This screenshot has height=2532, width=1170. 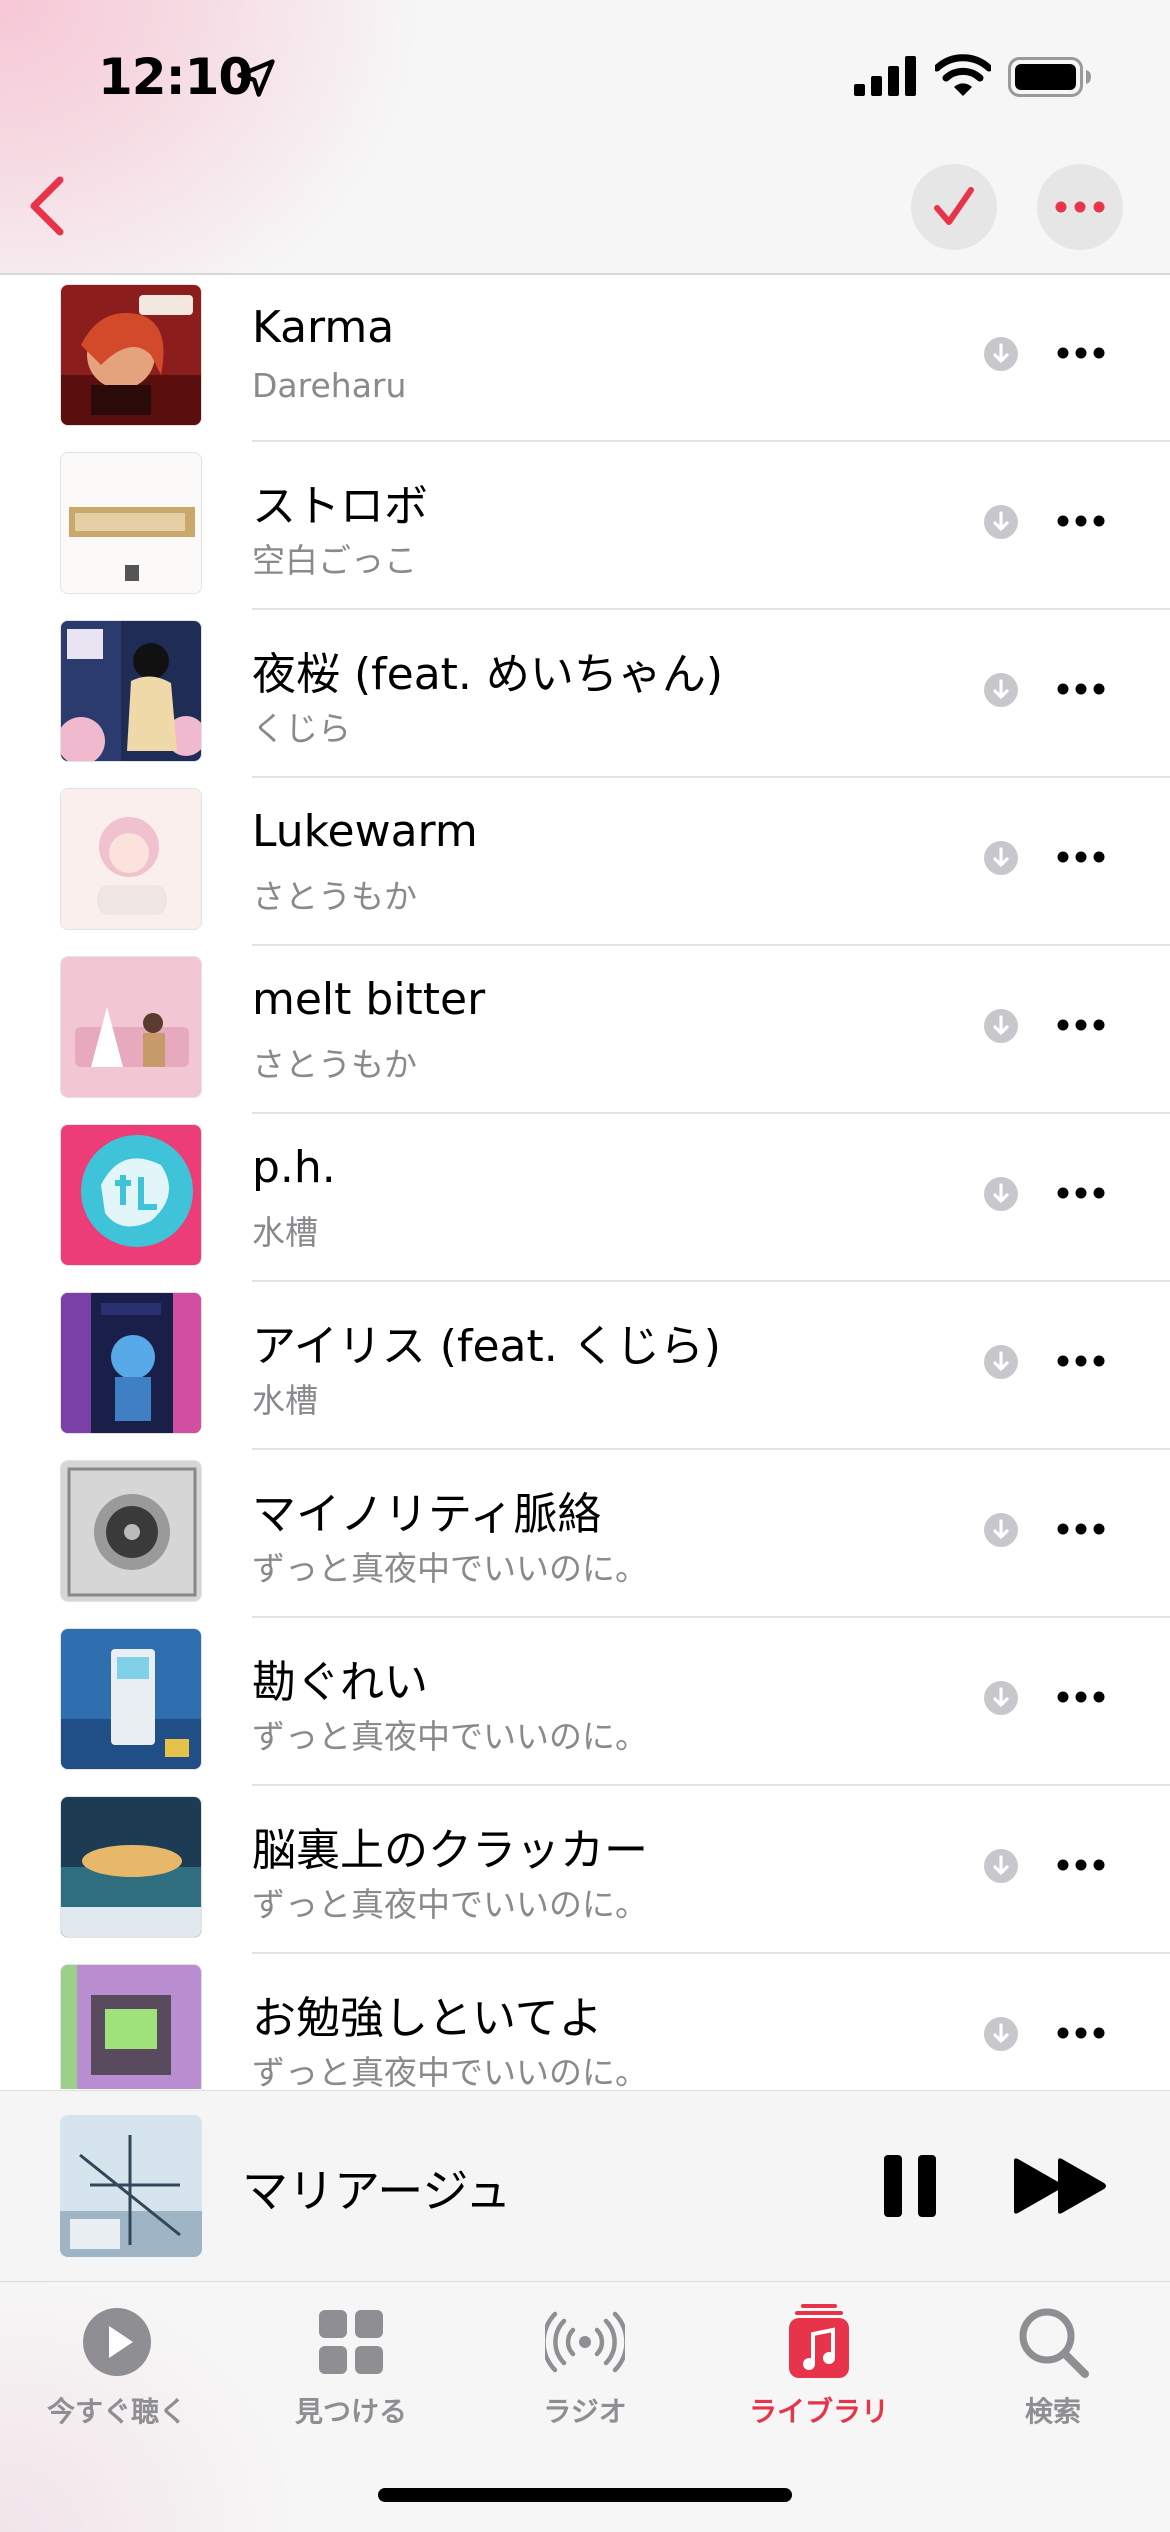 I want to click on song-title: アイリス (feat. くじら), so click(x=486, y=1346).